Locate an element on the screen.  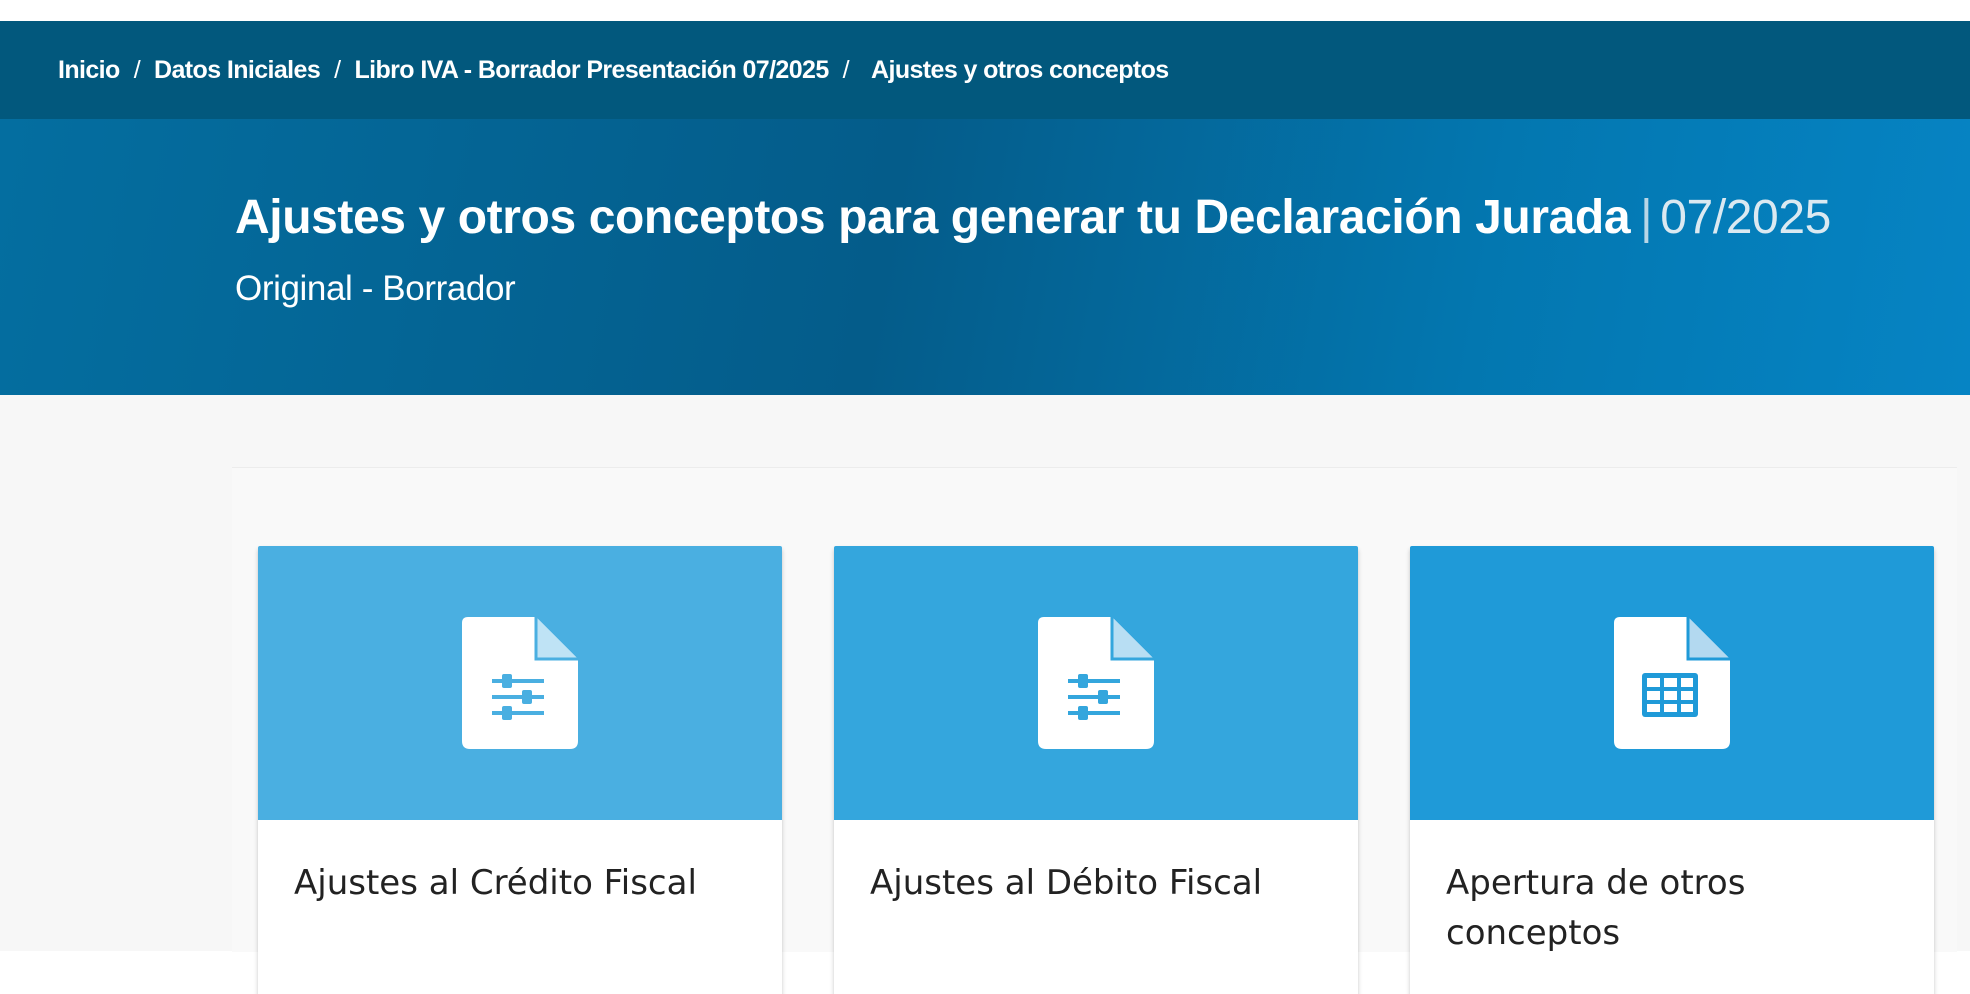
breadcrumb-item-inicio: Inicio is located at coordinates (89, 70).